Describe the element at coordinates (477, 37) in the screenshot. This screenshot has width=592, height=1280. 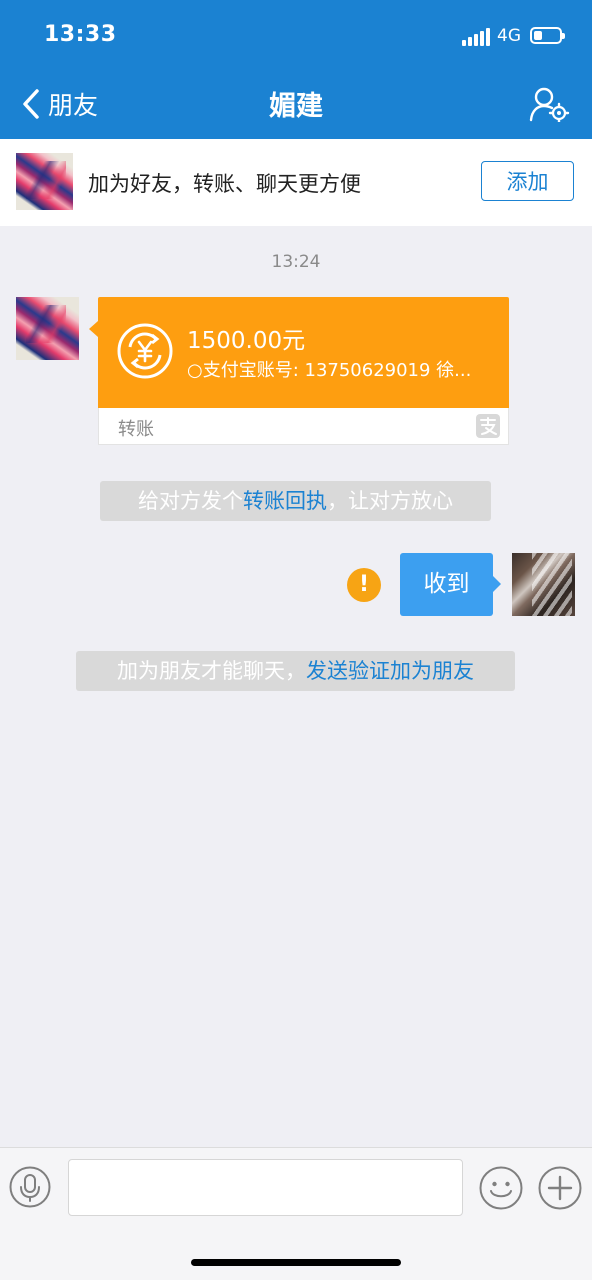
I see `signal-icon` at that location.